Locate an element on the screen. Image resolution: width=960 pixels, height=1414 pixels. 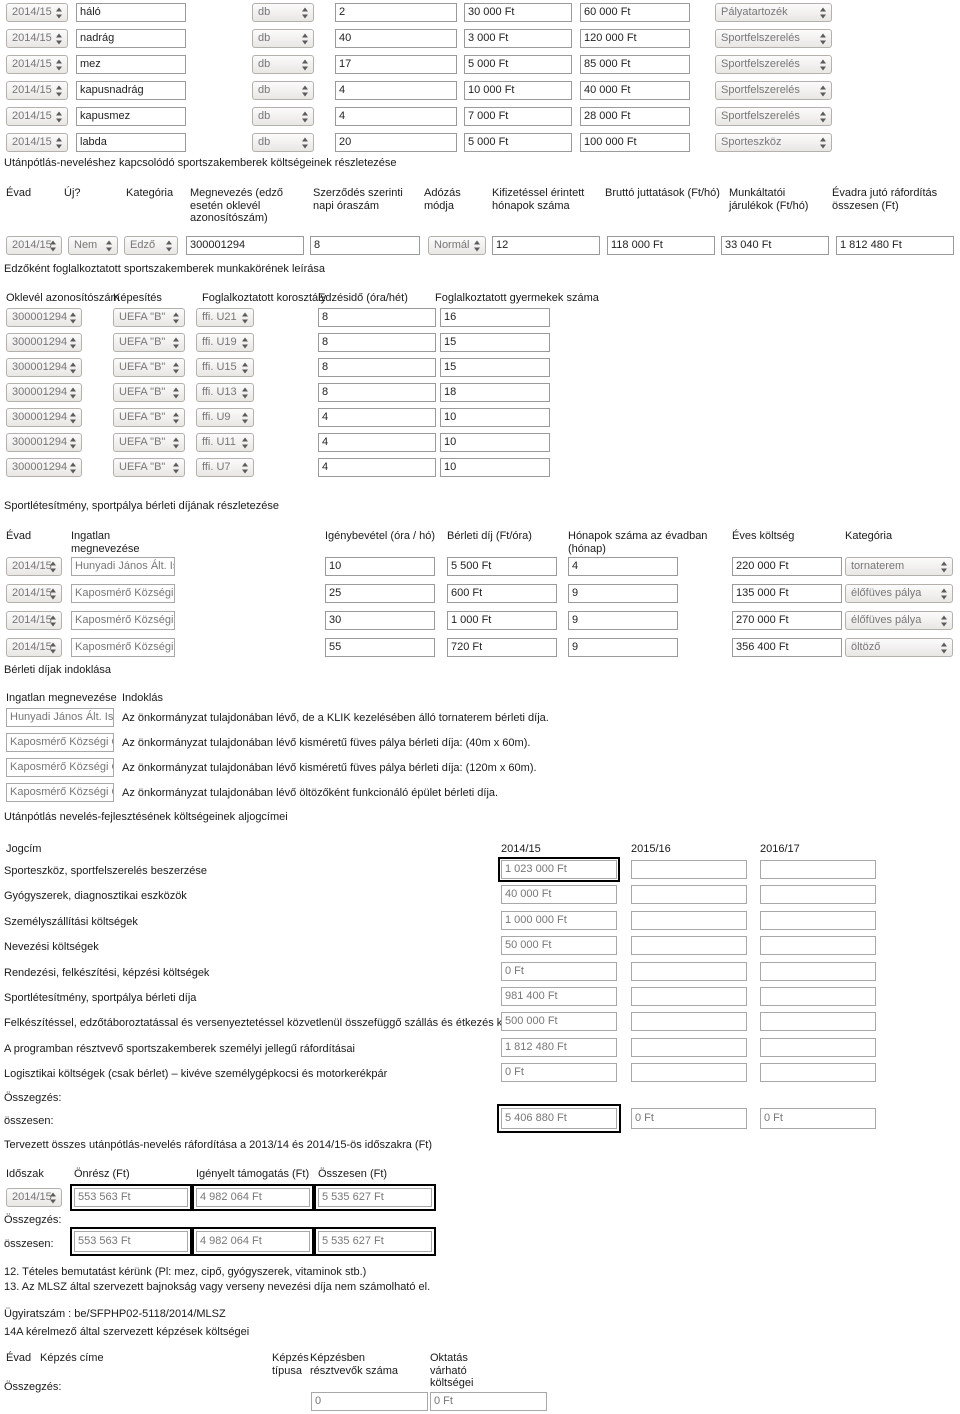
equipment-unit-select-2: db is located at coordinates (283, 64).